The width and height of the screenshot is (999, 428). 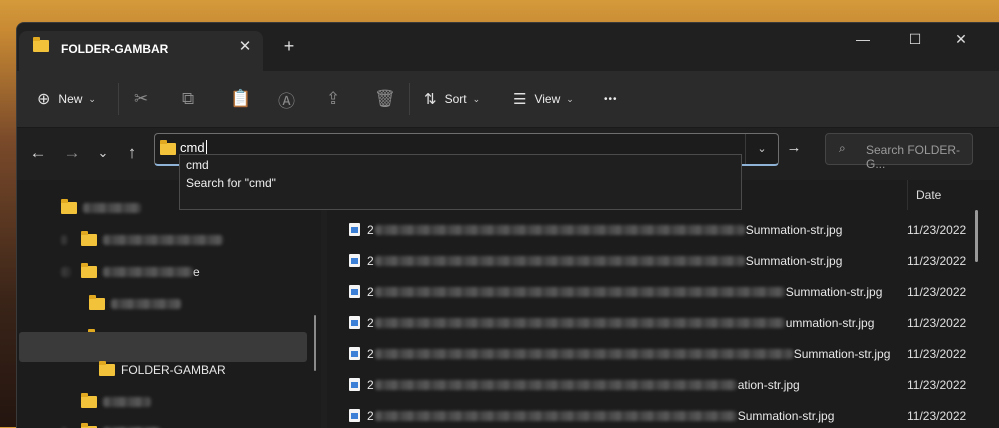 I want to click on sort-label: Sort, so click(x=455, y=99).